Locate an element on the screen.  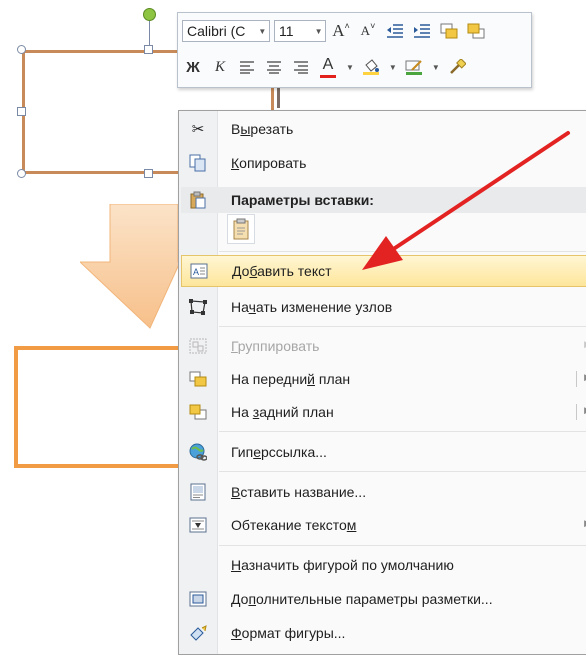
font-color-button: A is located at coordinates (328, 67).